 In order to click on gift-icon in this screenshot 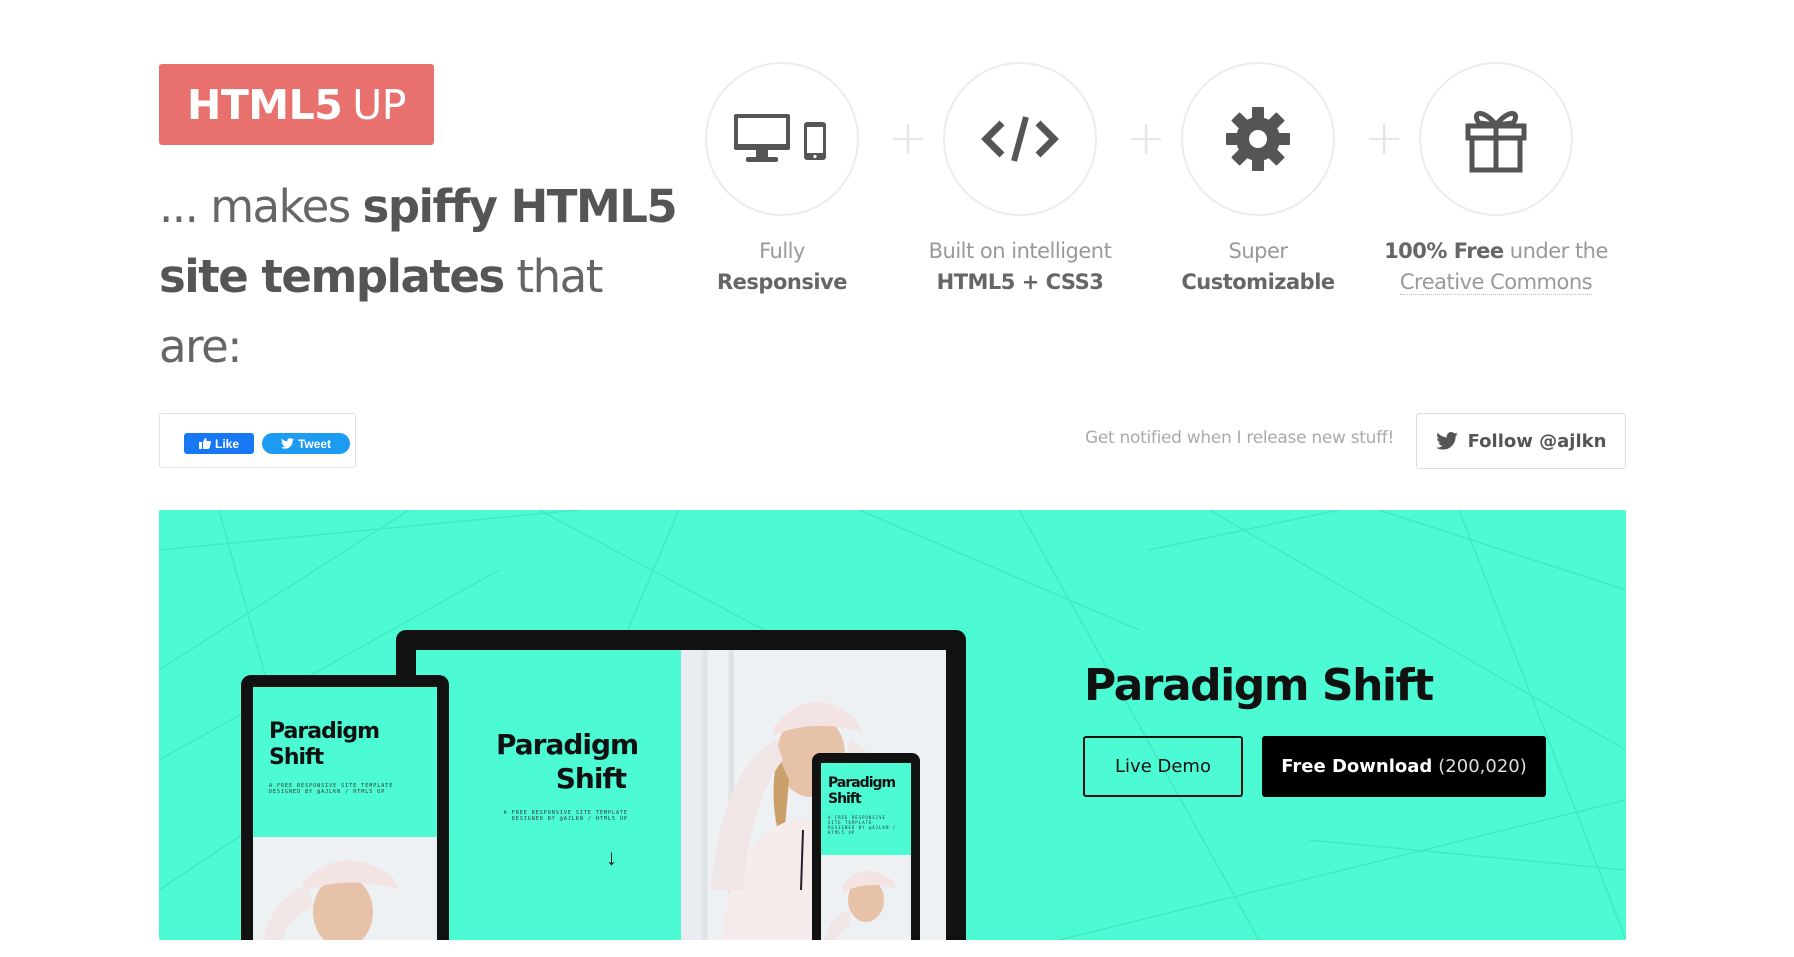, I will do `click(1496, 142)`.